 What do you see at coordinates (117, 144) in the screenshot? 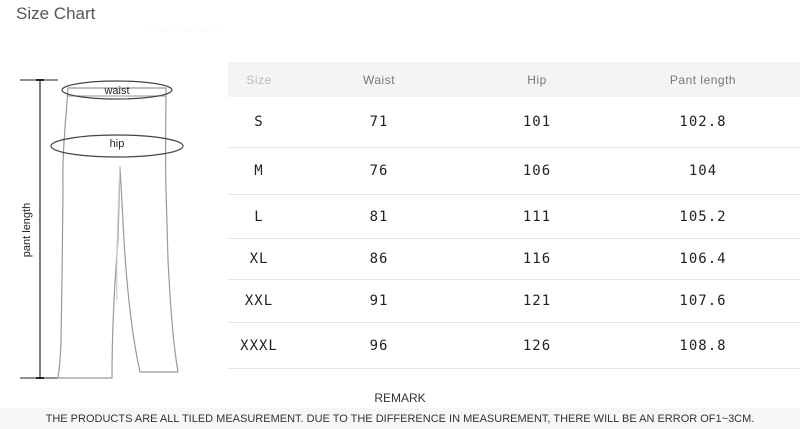
I see `hip-label: hip` at bounding box center [117, 144].